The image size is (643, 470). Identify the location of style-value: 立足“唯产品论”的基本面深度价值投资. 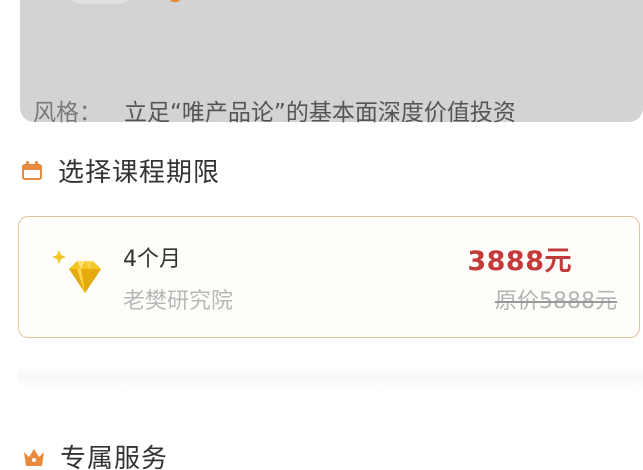
(320, 113).